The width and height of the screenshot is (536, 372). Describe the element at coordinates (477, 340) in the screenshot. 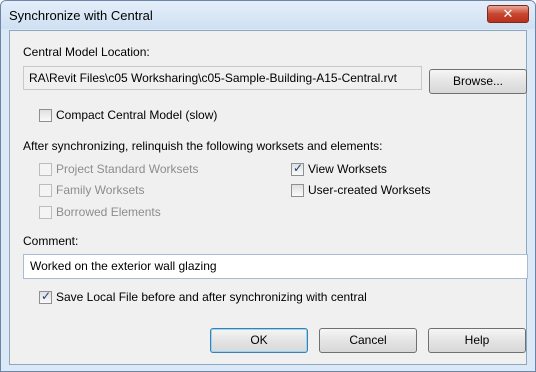

I see `help-button: Help` at that location.